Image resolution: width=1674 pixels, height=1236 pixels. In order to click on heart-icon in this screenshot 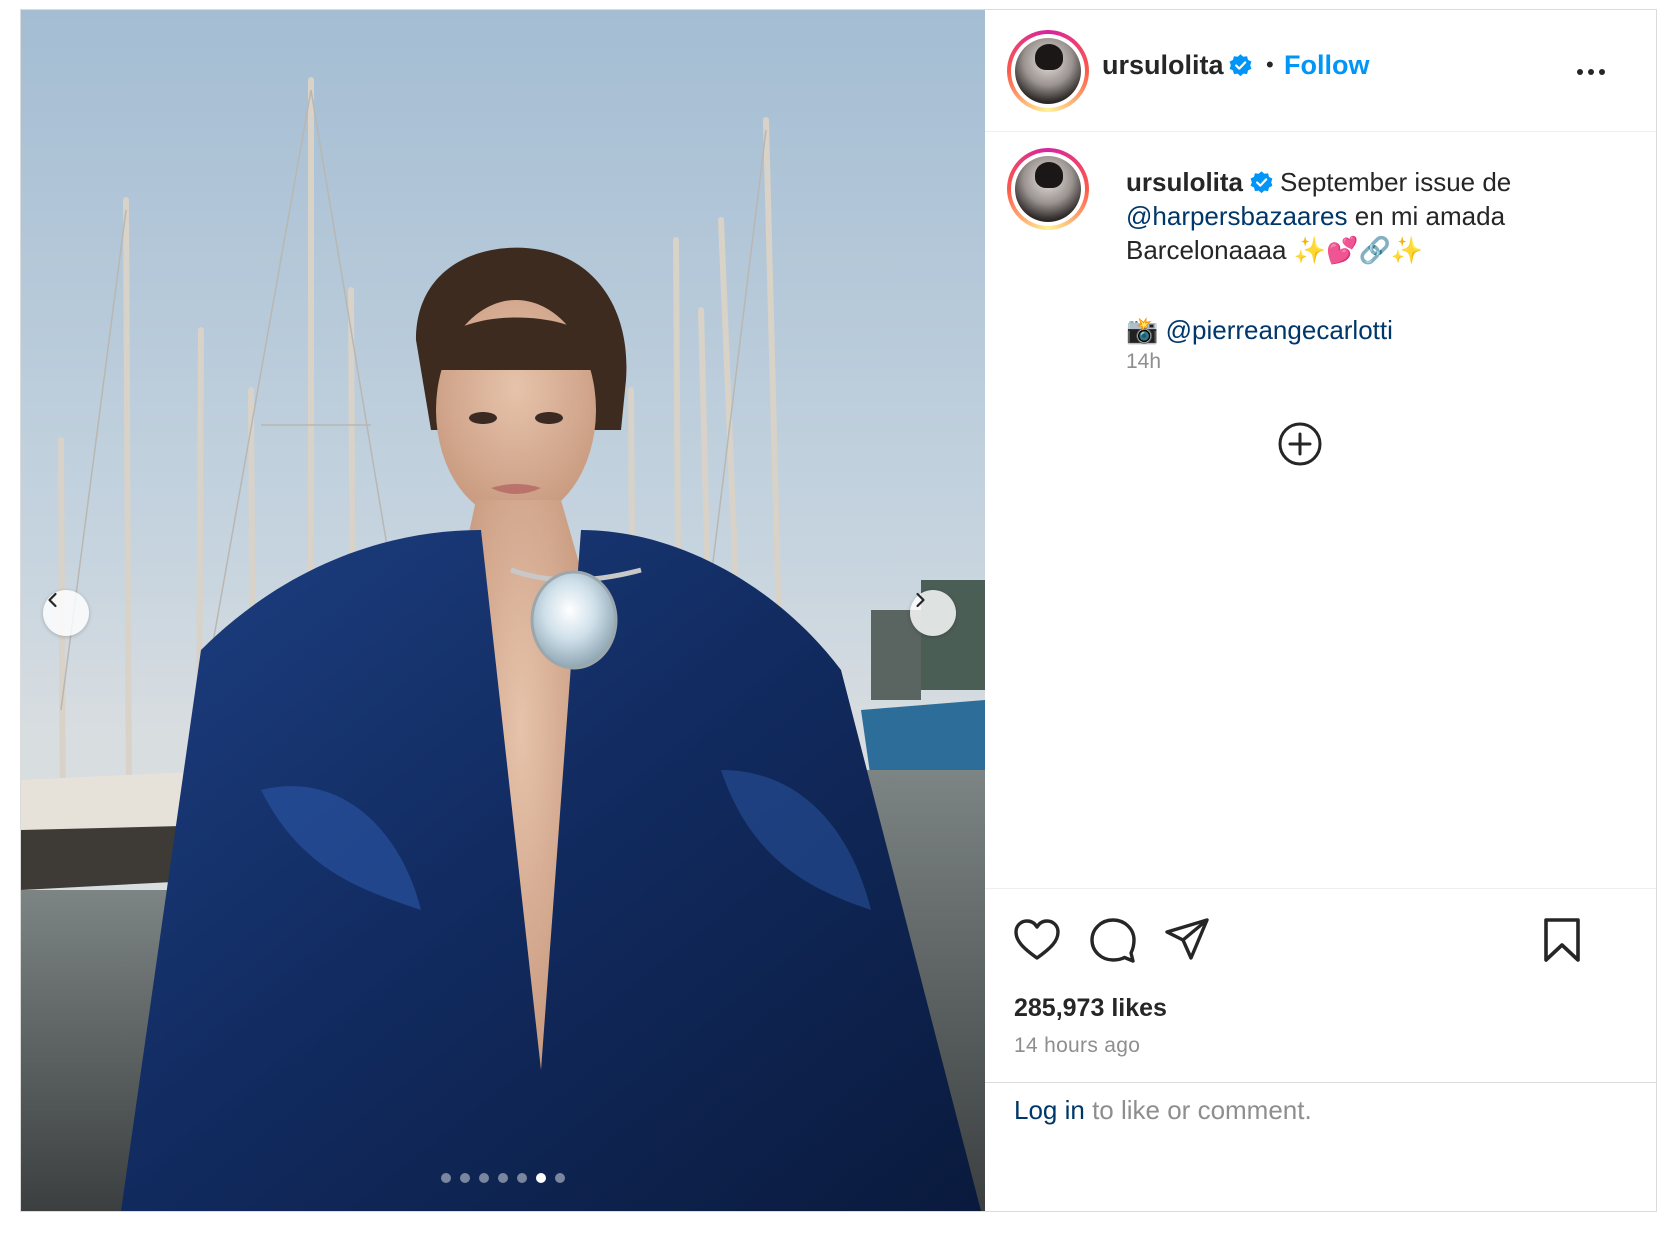, I will do `click(1037, 940)`.